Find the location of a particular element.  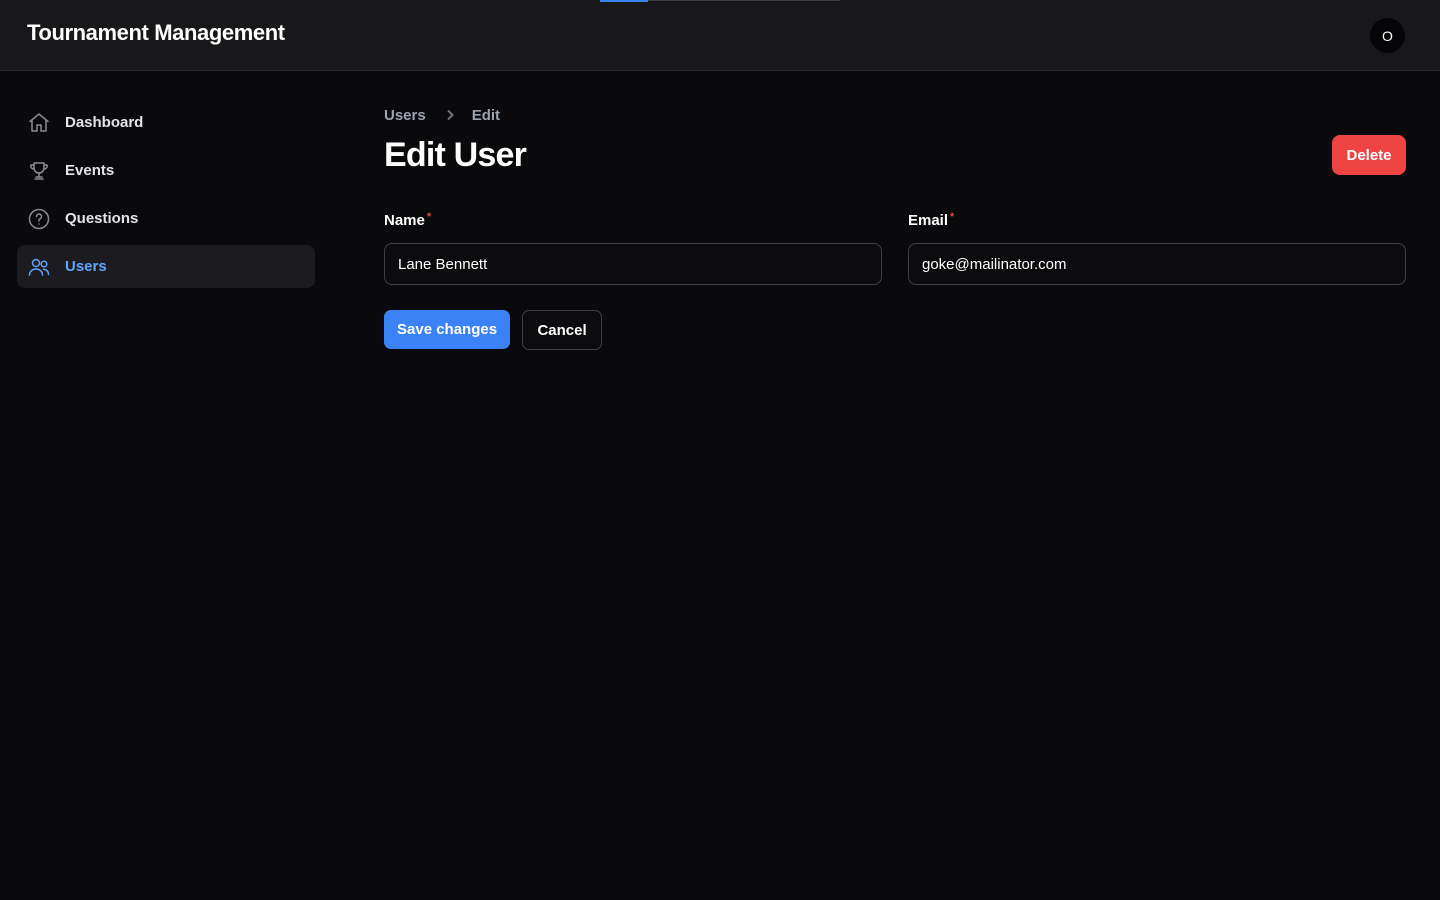

trophy-icon is located at coordinates (39, 171).